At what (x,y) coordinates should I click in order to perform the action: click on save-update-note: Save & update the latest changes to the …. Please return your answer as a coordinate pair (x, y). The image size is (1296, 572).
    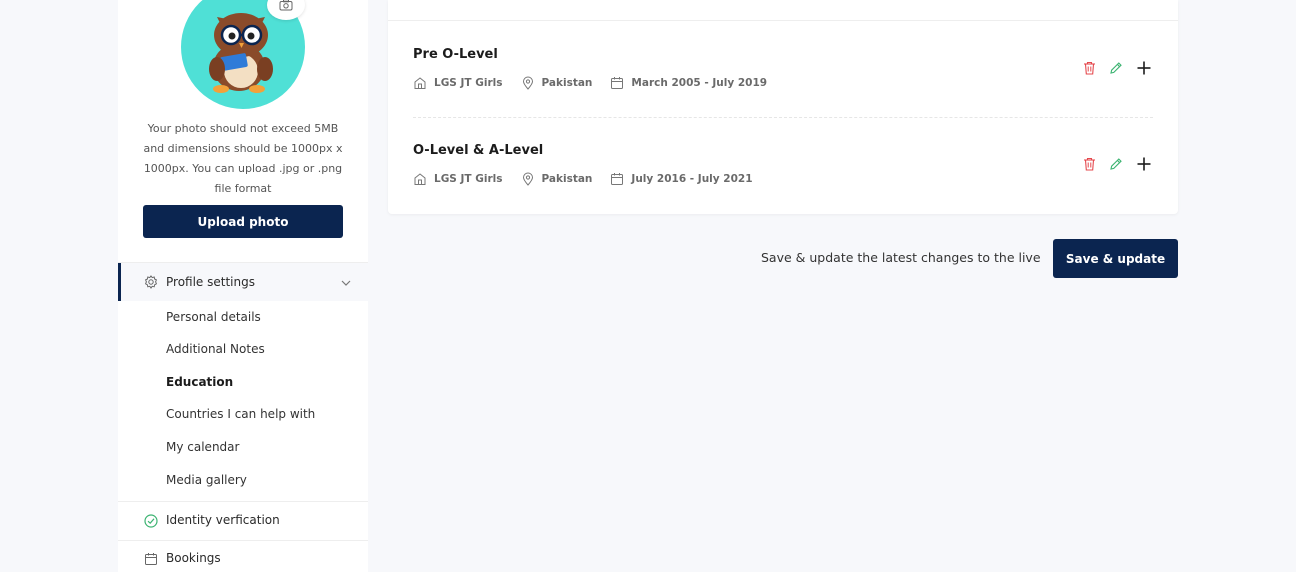
    Looking at the image, I should click on (901, 257).